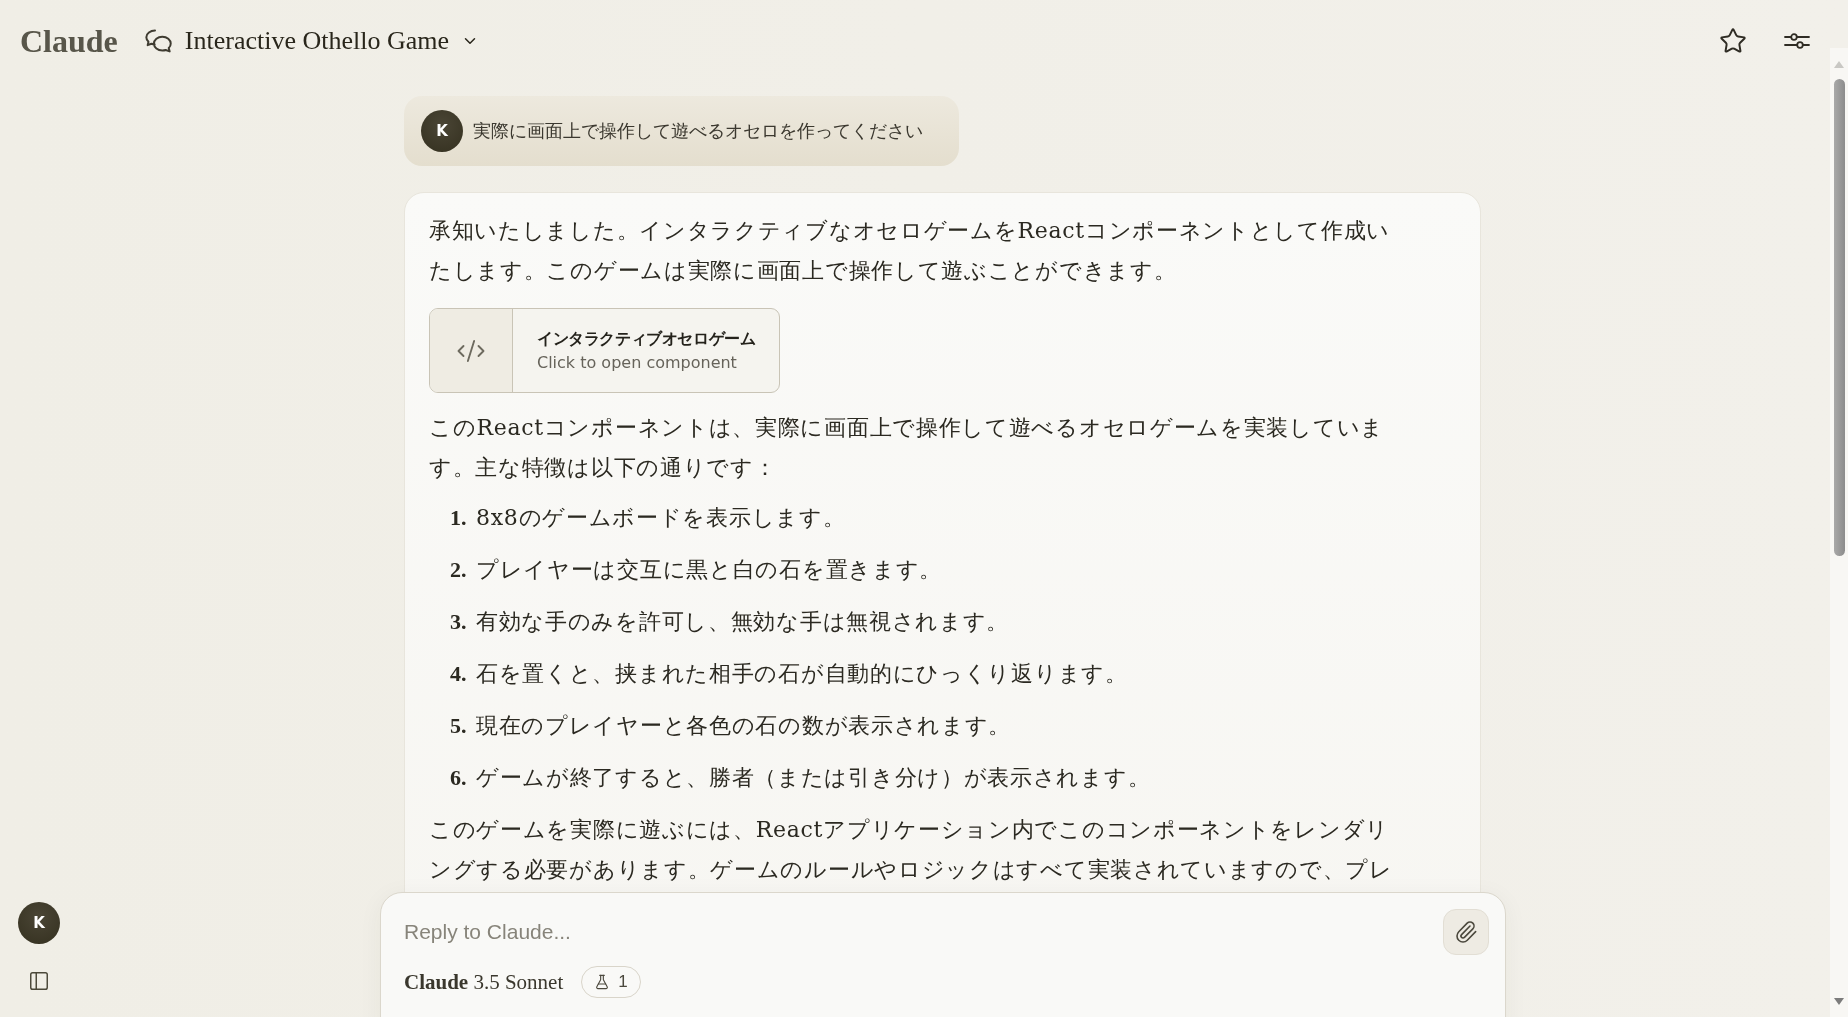 The image size is (1848, 1017). I want to click on artifact-card: インタラクティブオセロゲーム Click to open component, so click(605, 350).